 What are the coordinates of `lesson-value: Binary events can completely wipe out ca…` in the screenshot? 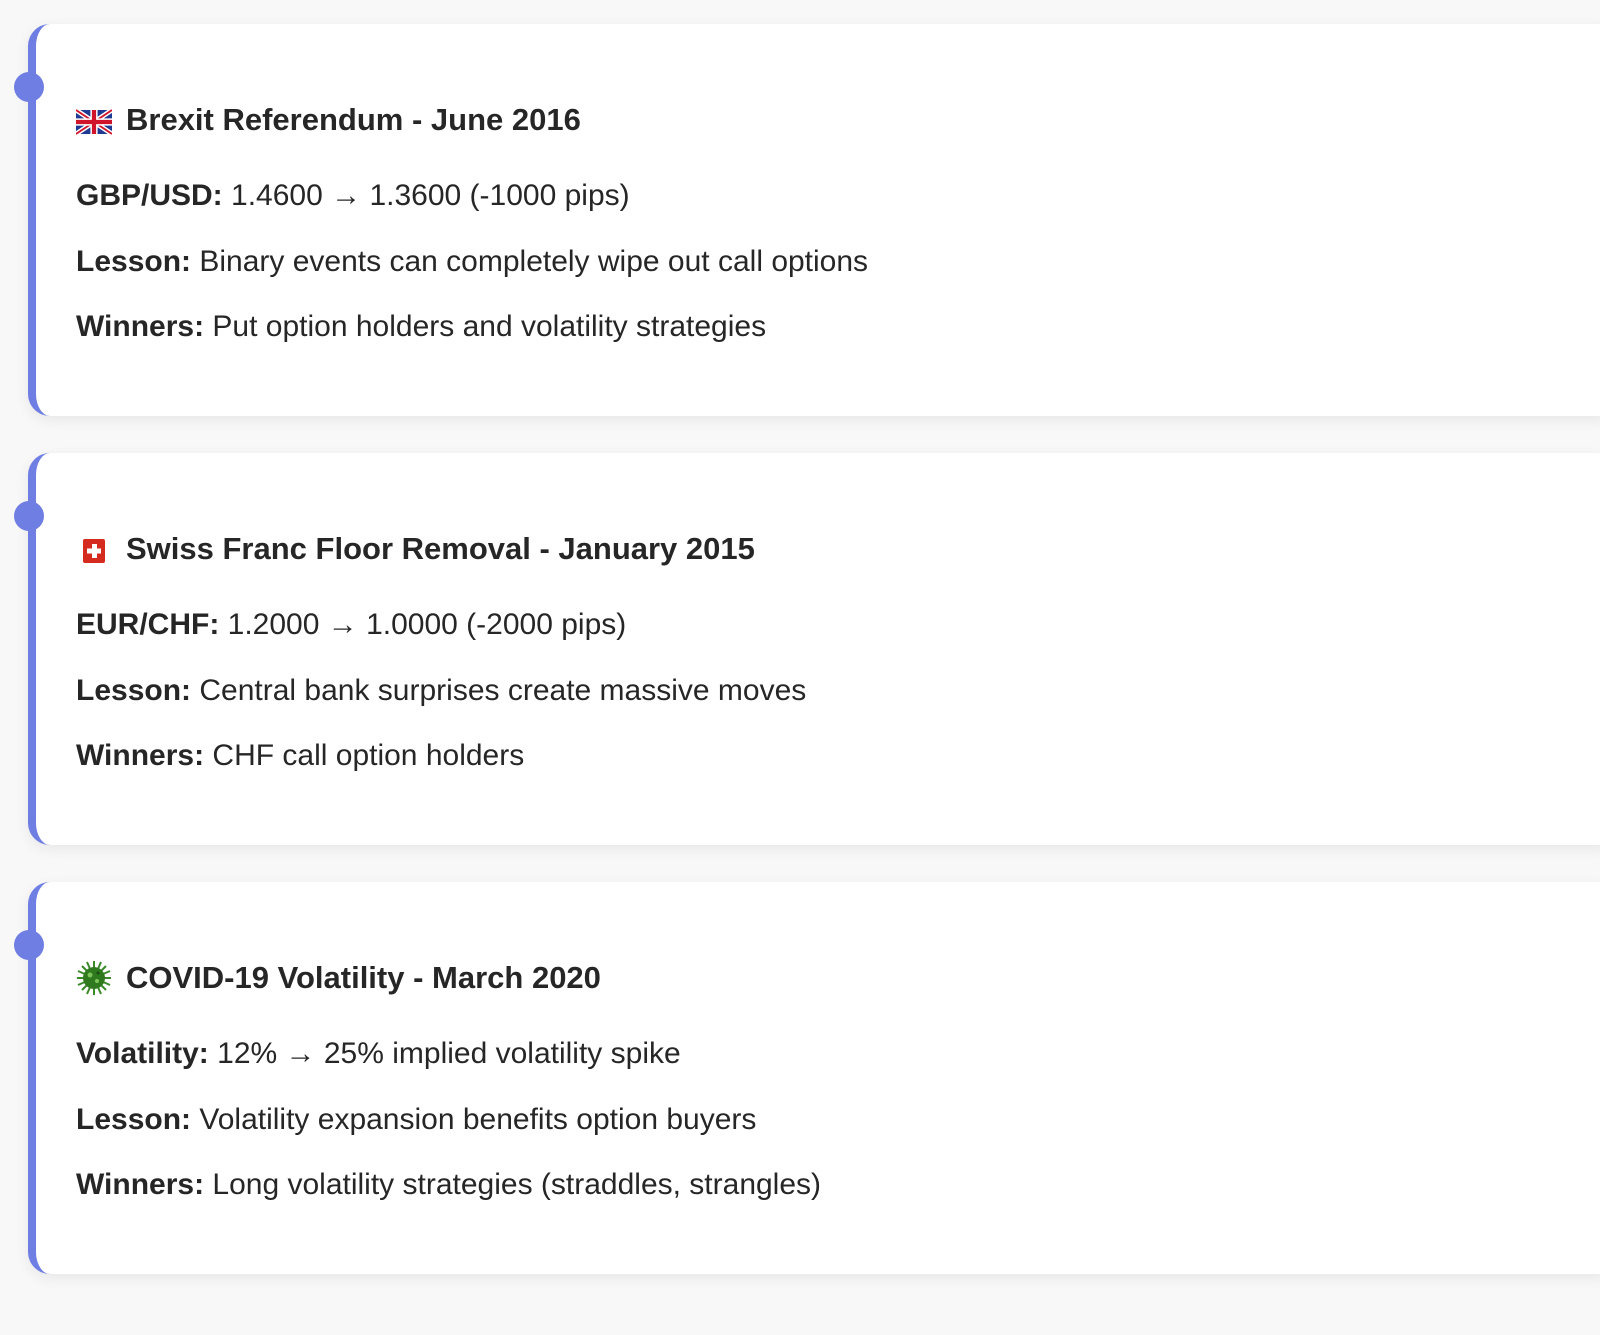 It's located at (530, 261).